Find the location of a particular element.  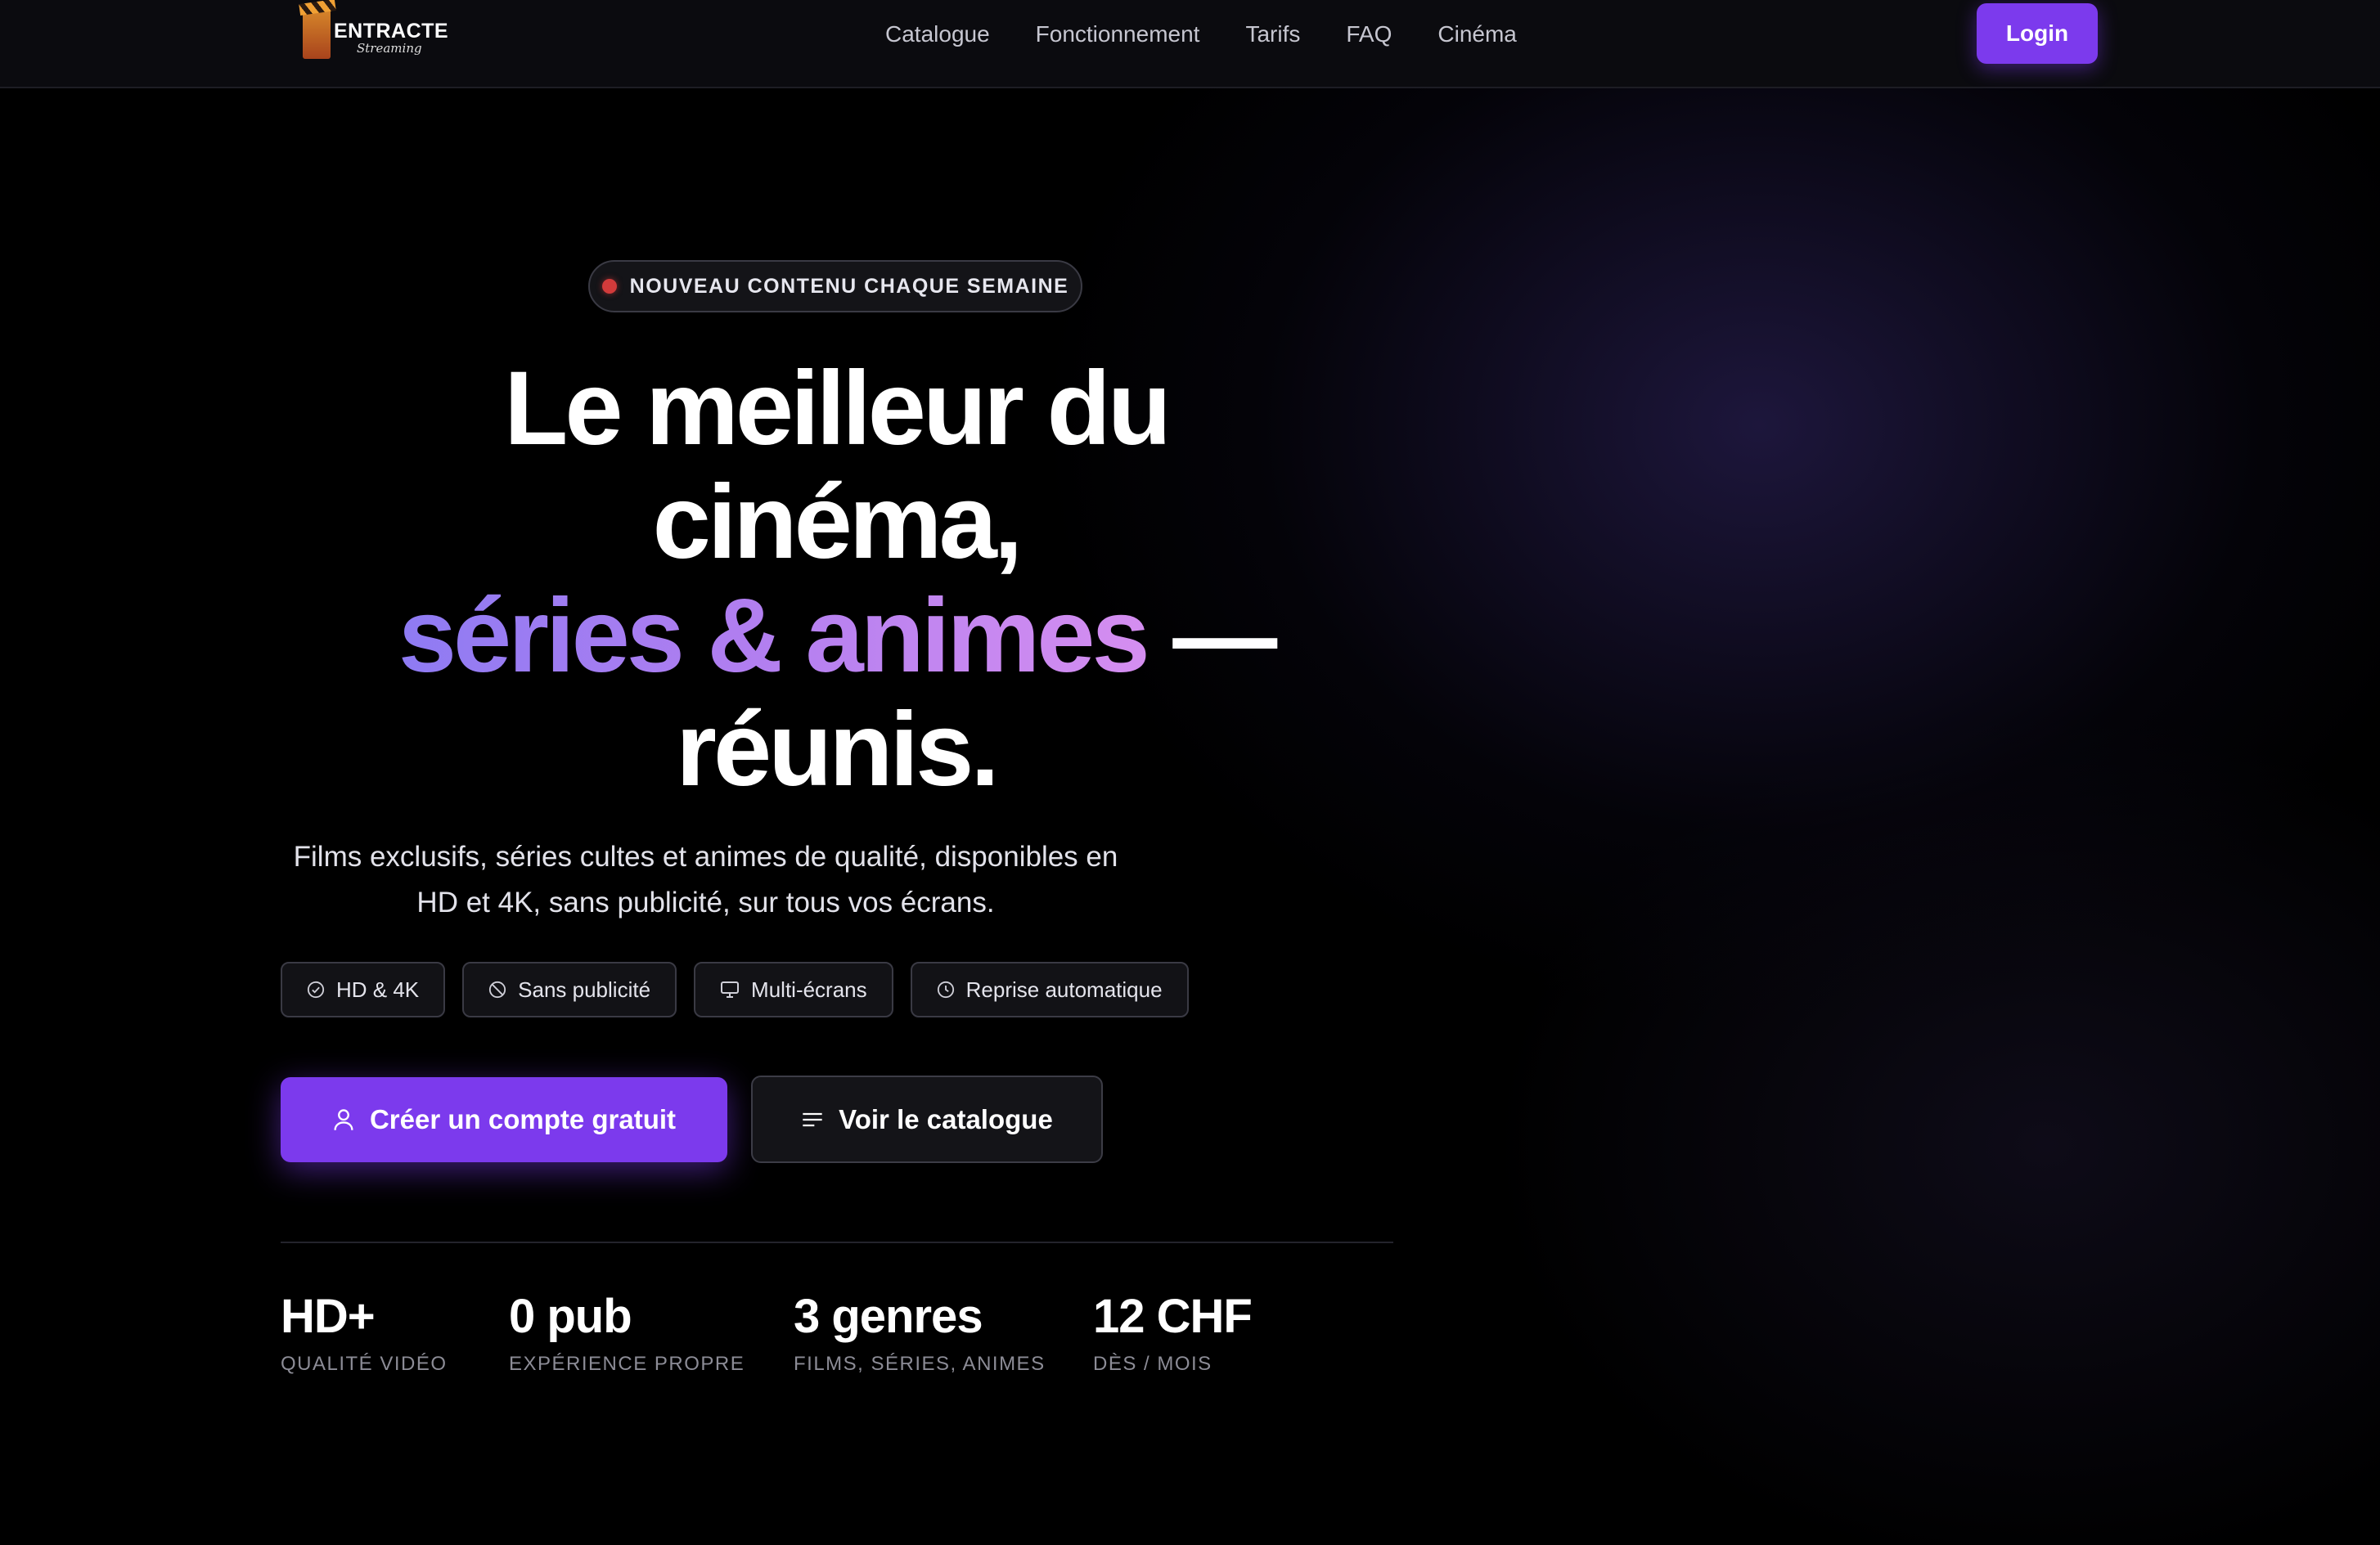

headline-line-1: Le meilleur du is located at coordinates (838, 409).